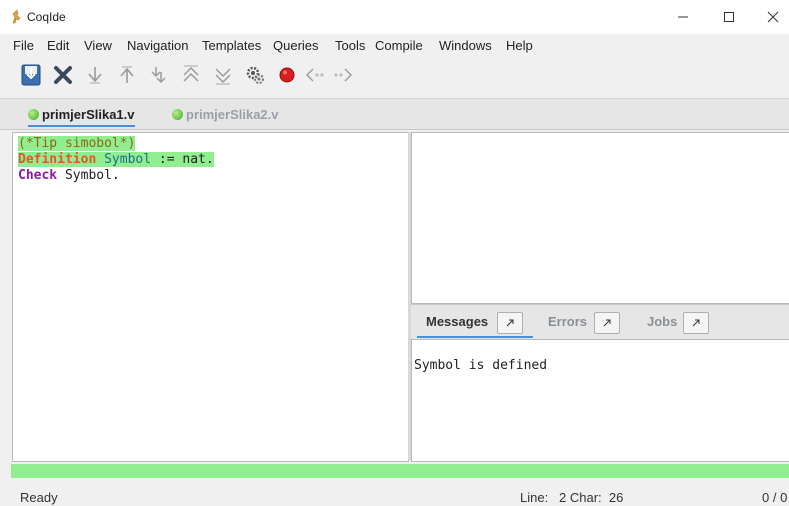 This screenshot has height=506, width=789. What do you see at coordinates (95, 75) in the screenshot?
I see `forward-one-icon` at bounding box center [95, 75].